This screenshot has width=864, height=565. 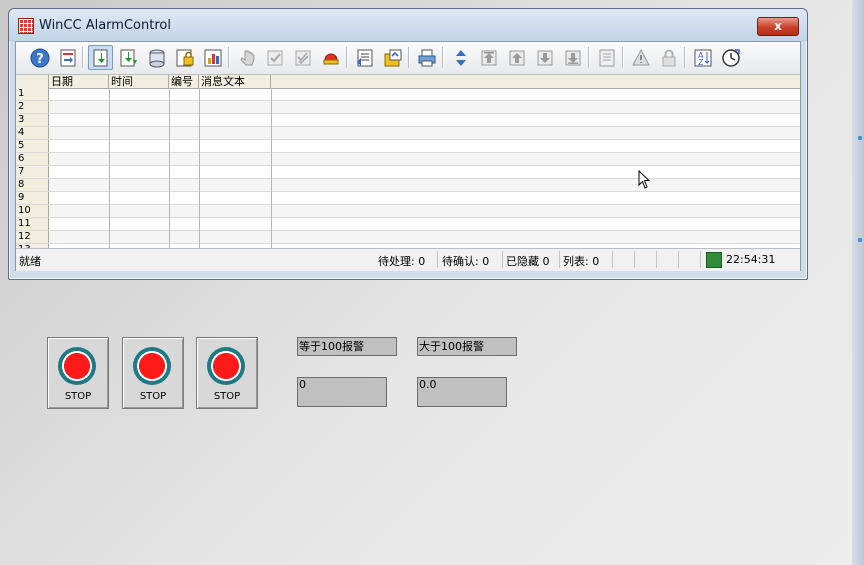 I want to click on emergency-ack-icon, so click(x=67, y=57).